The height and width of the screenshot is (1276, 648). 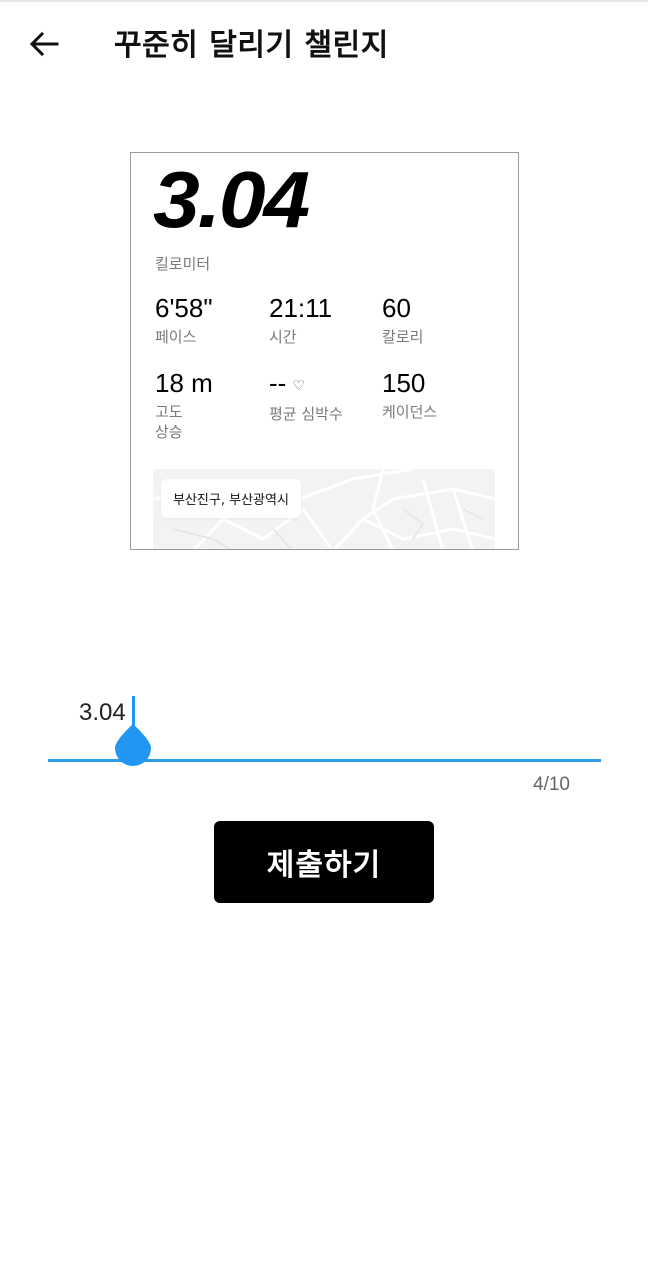 What do you see at coordinates (324, 509) in the screenshot?
I see `route-map: 부산진구, 부산광역시` at bounding box center [324, 509].